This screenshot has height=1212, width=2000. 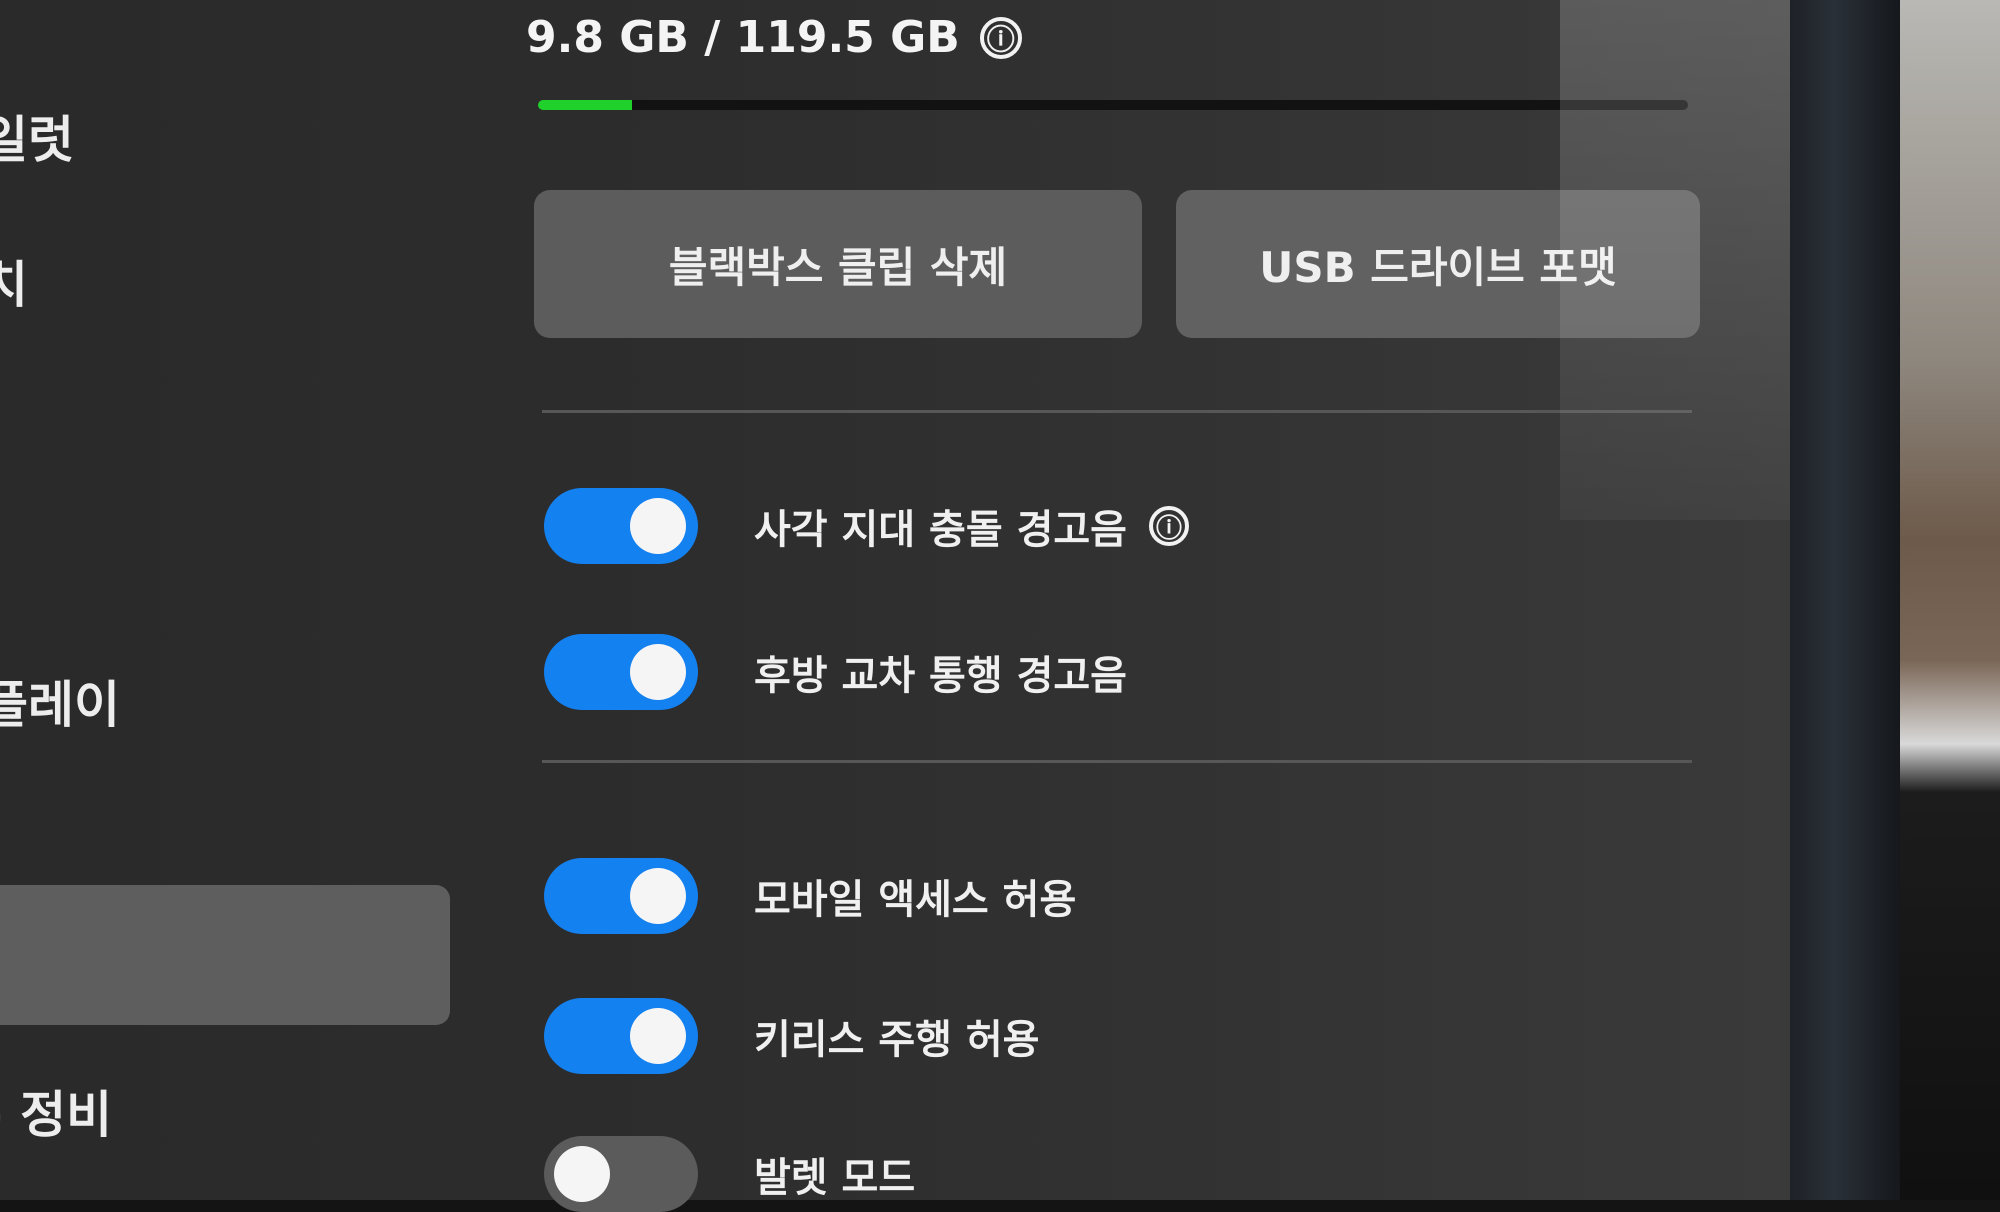 What do you see at coordinates (621, 896) in the screenshot?
I see `mobile-access-toggle` at bounding box center [621, 896].